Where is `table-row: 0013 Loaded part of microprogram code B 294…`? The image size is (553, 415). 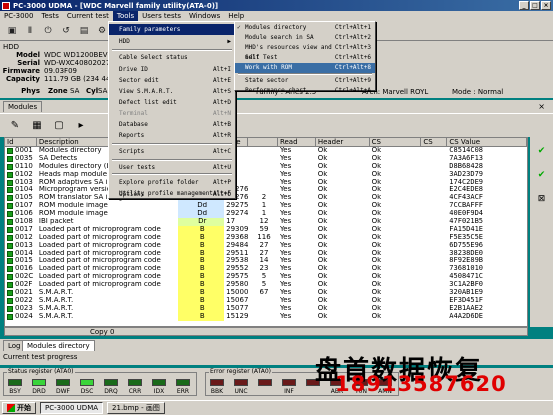
table-row: 0013 Loaded part of microprogram code B 294… is located at coordinates (266, 245).